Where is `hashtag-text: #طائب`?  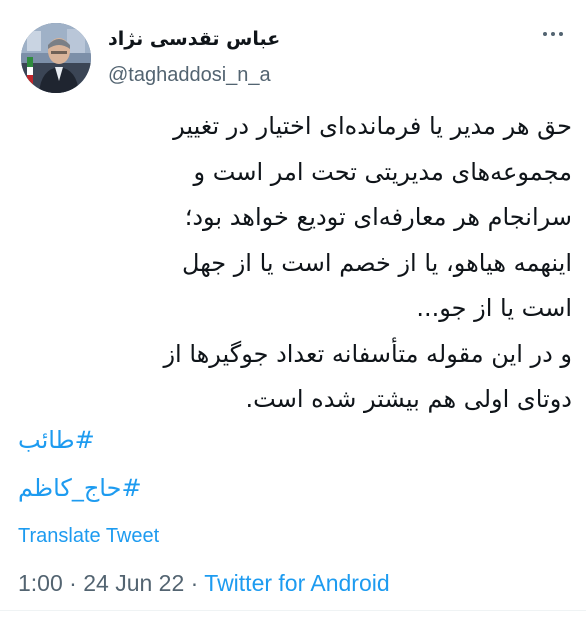
hashtag-text: #طائب is located at coordinates (56, 440).